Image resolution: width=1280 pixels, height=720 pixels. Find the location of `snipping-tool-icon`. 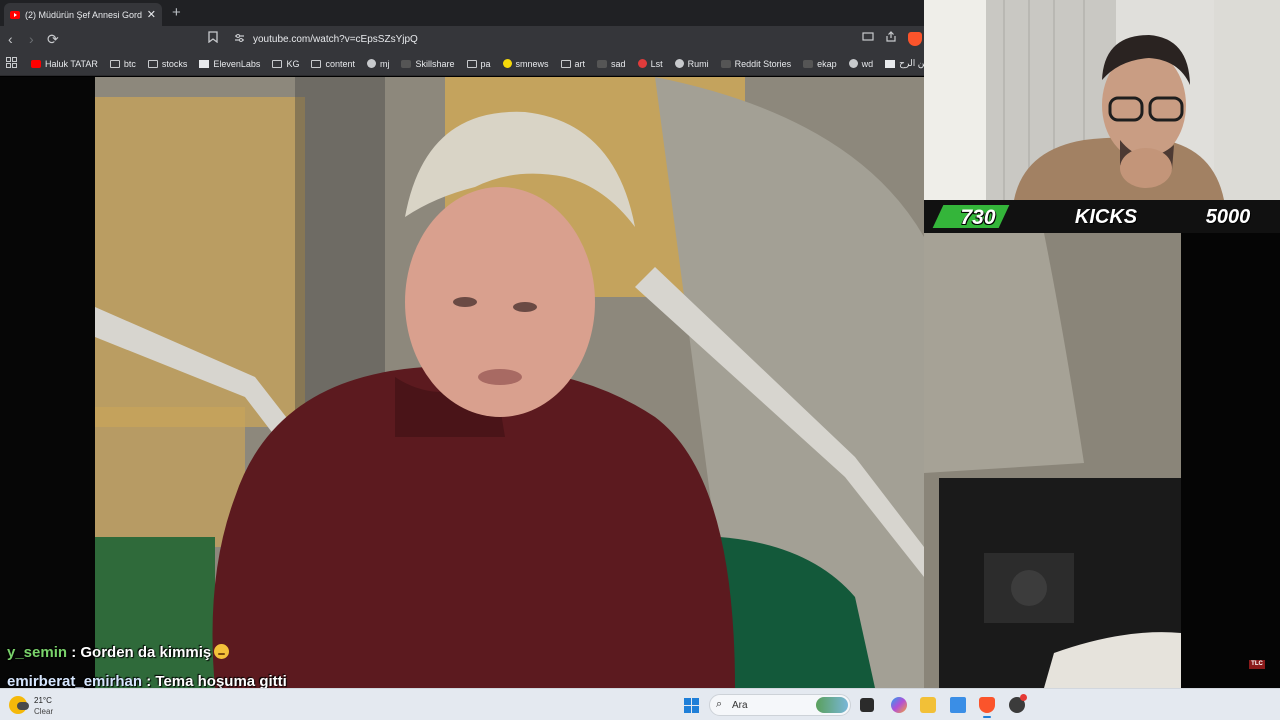

snipping-tool-icon is located at coordinates (958, 705).